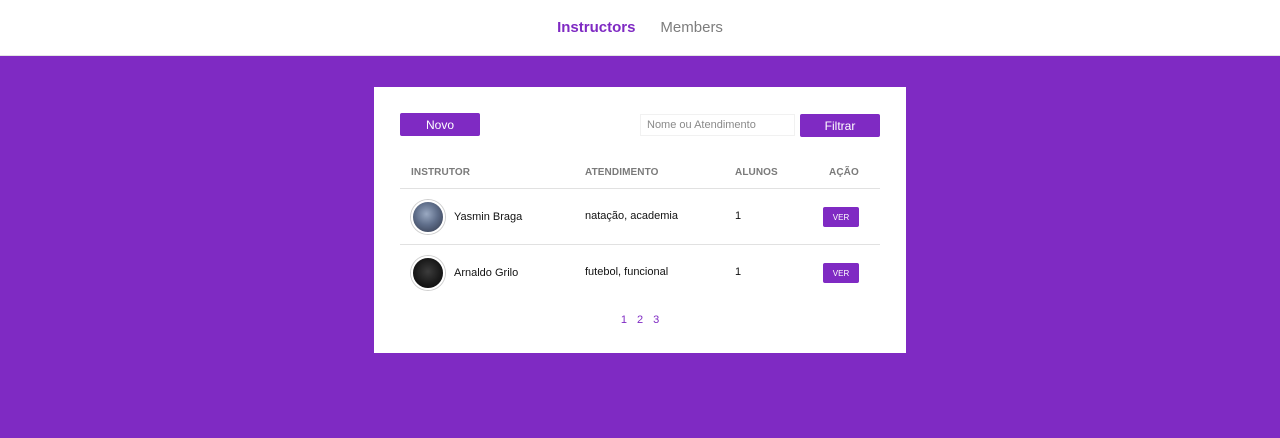 This screenshot has height=438, width=1280. Describe the element at coordinates (844, 172) in the screenshot. I see `header-acao: AÇÃO` at that location.